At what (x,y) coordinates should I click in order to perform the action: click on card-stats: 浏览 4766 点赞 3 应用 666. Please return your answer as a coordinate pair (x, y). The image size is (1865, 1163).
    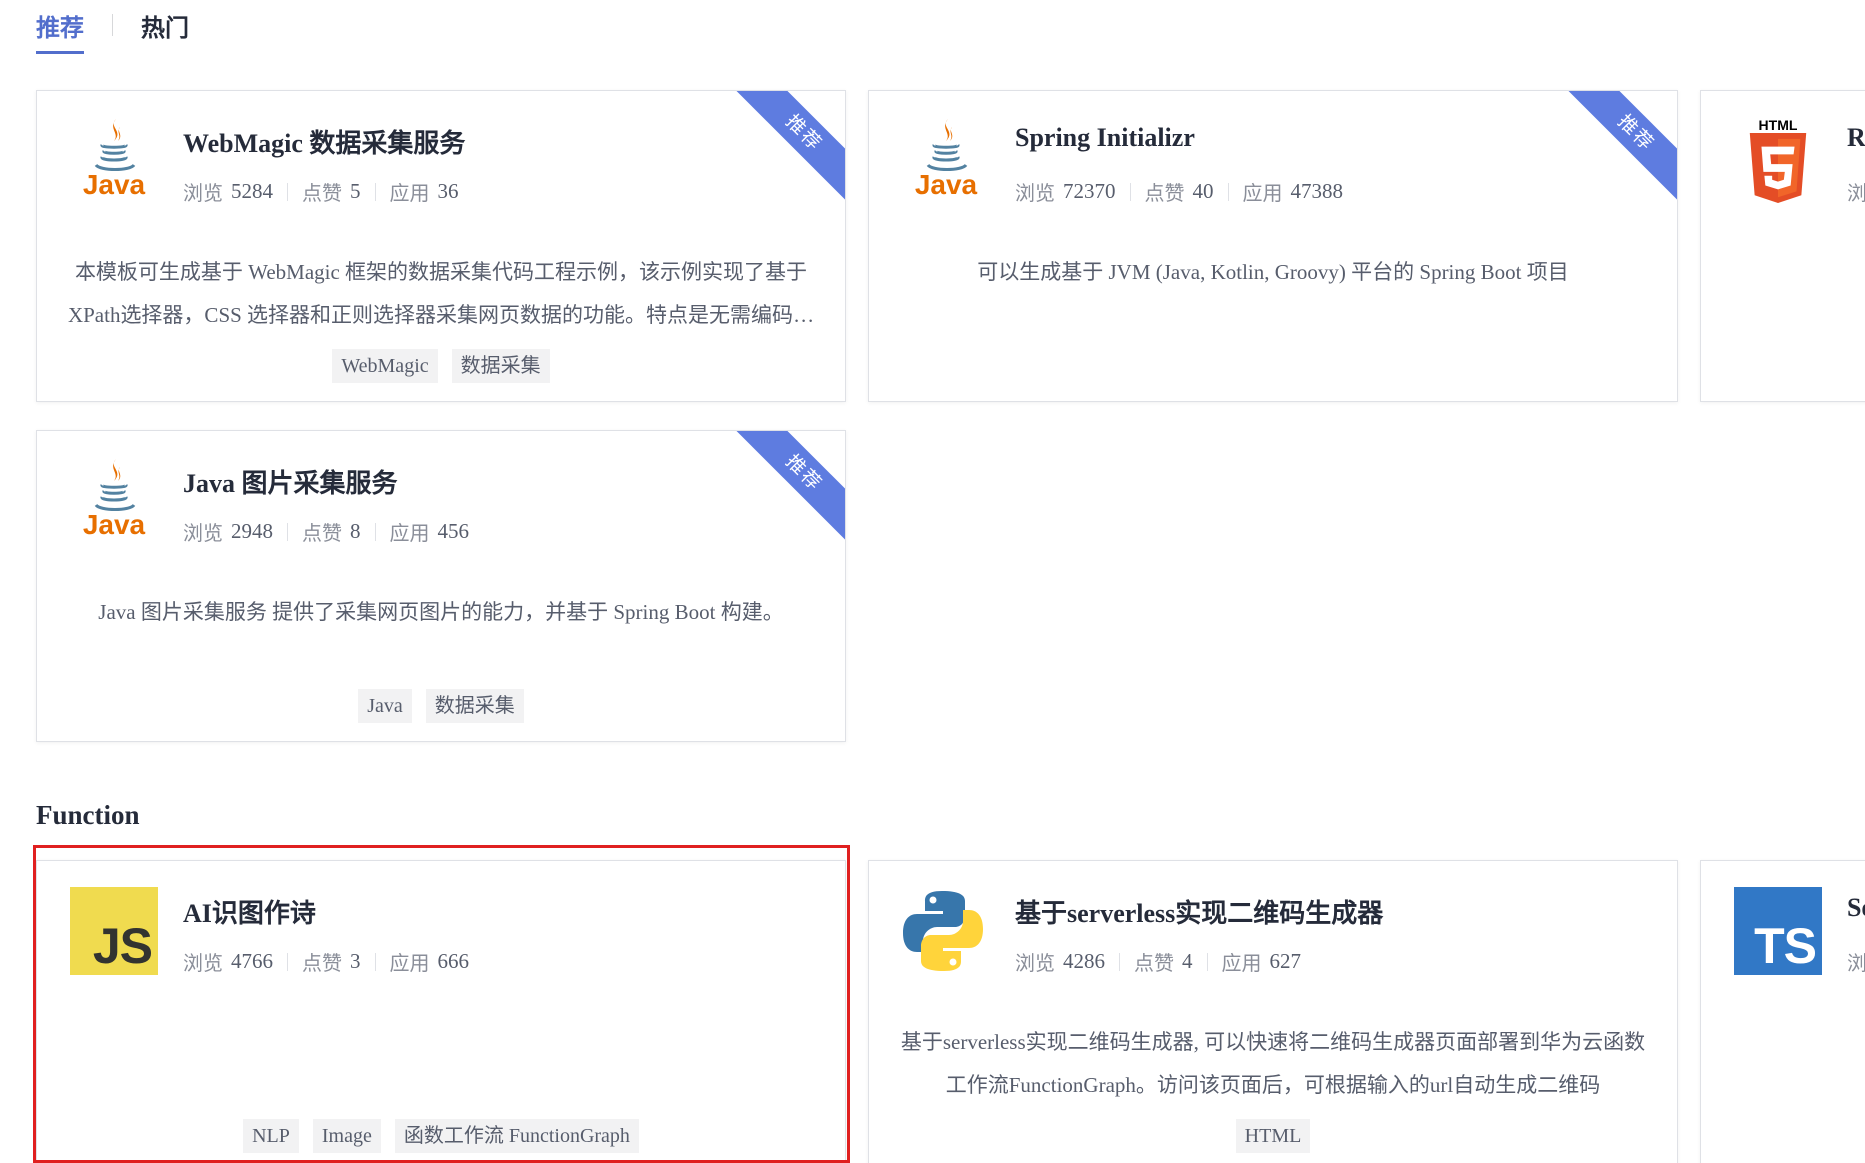
    Looking at the image, I should click on (326, 961).